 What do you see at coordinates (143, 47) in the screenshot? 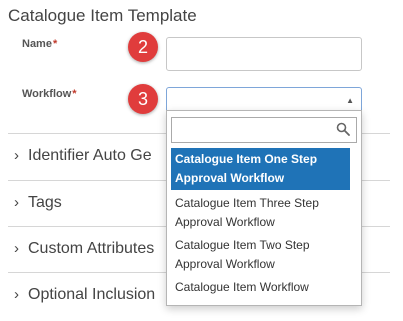
I see `step-badge-2: 2` at bounding box center [143, 47].